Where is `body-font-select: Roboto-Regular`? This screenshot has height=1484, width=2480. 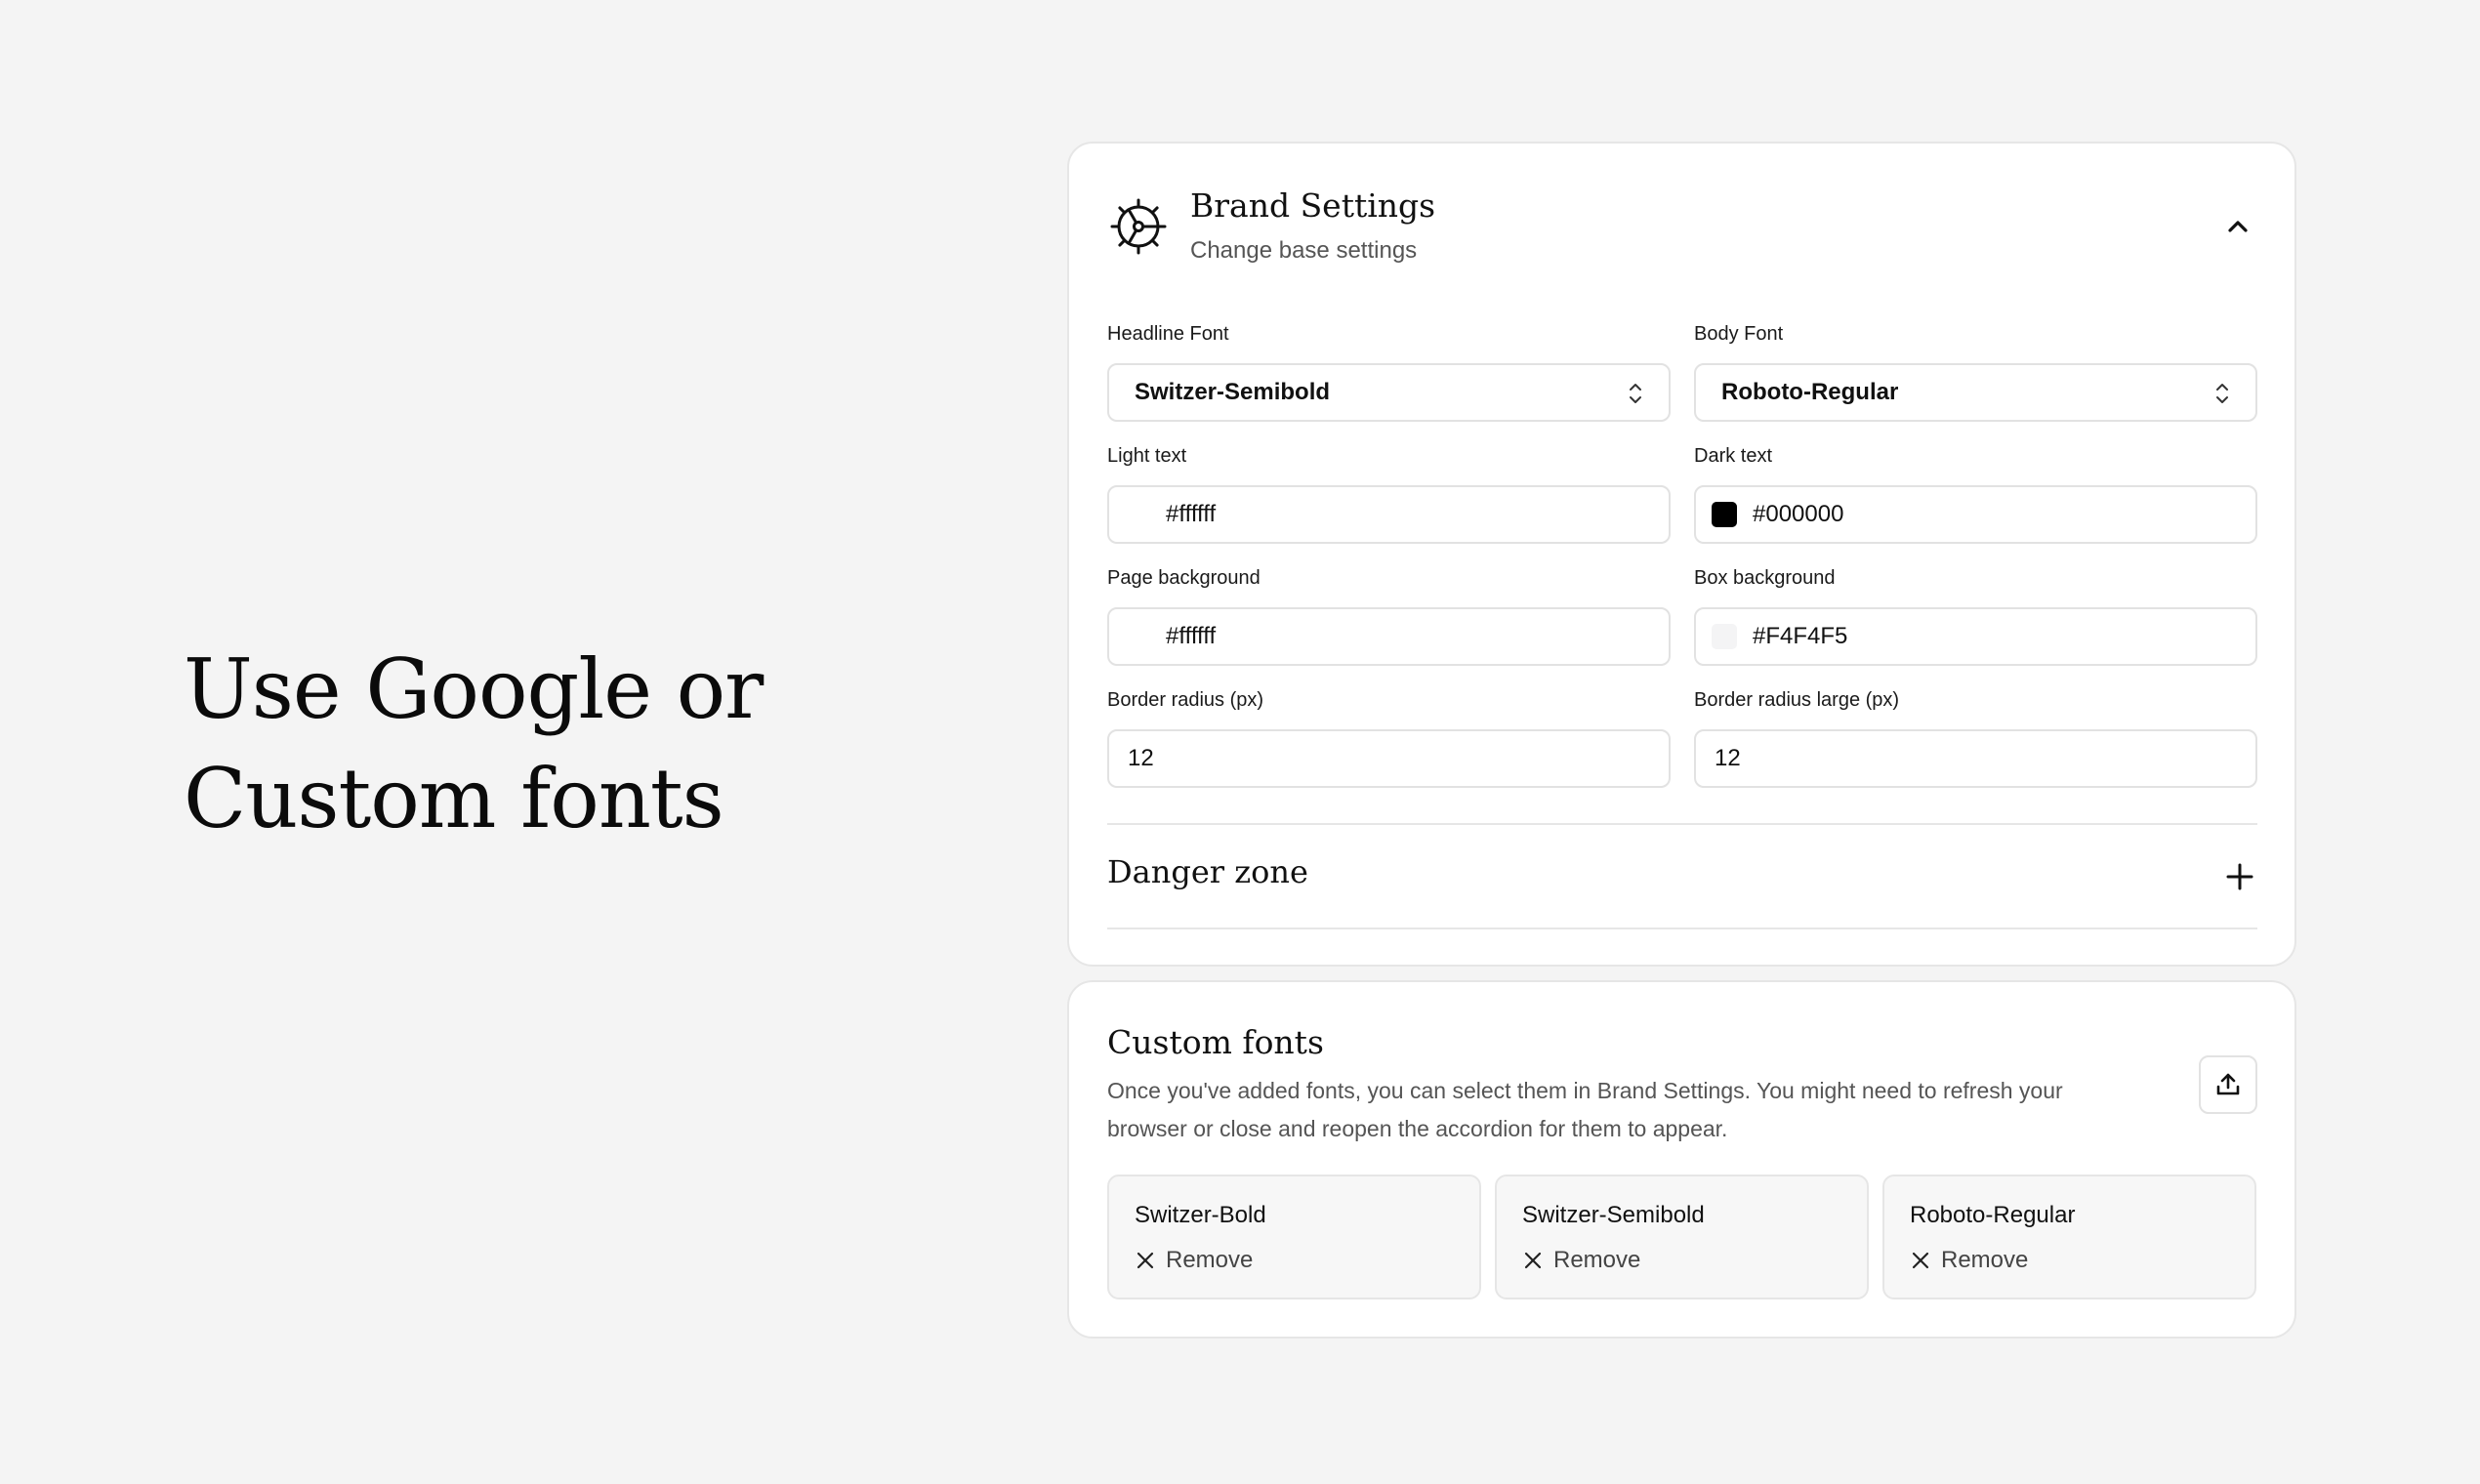 body-font-select: Roboto-Regular is located at coordinates (1975, 393).